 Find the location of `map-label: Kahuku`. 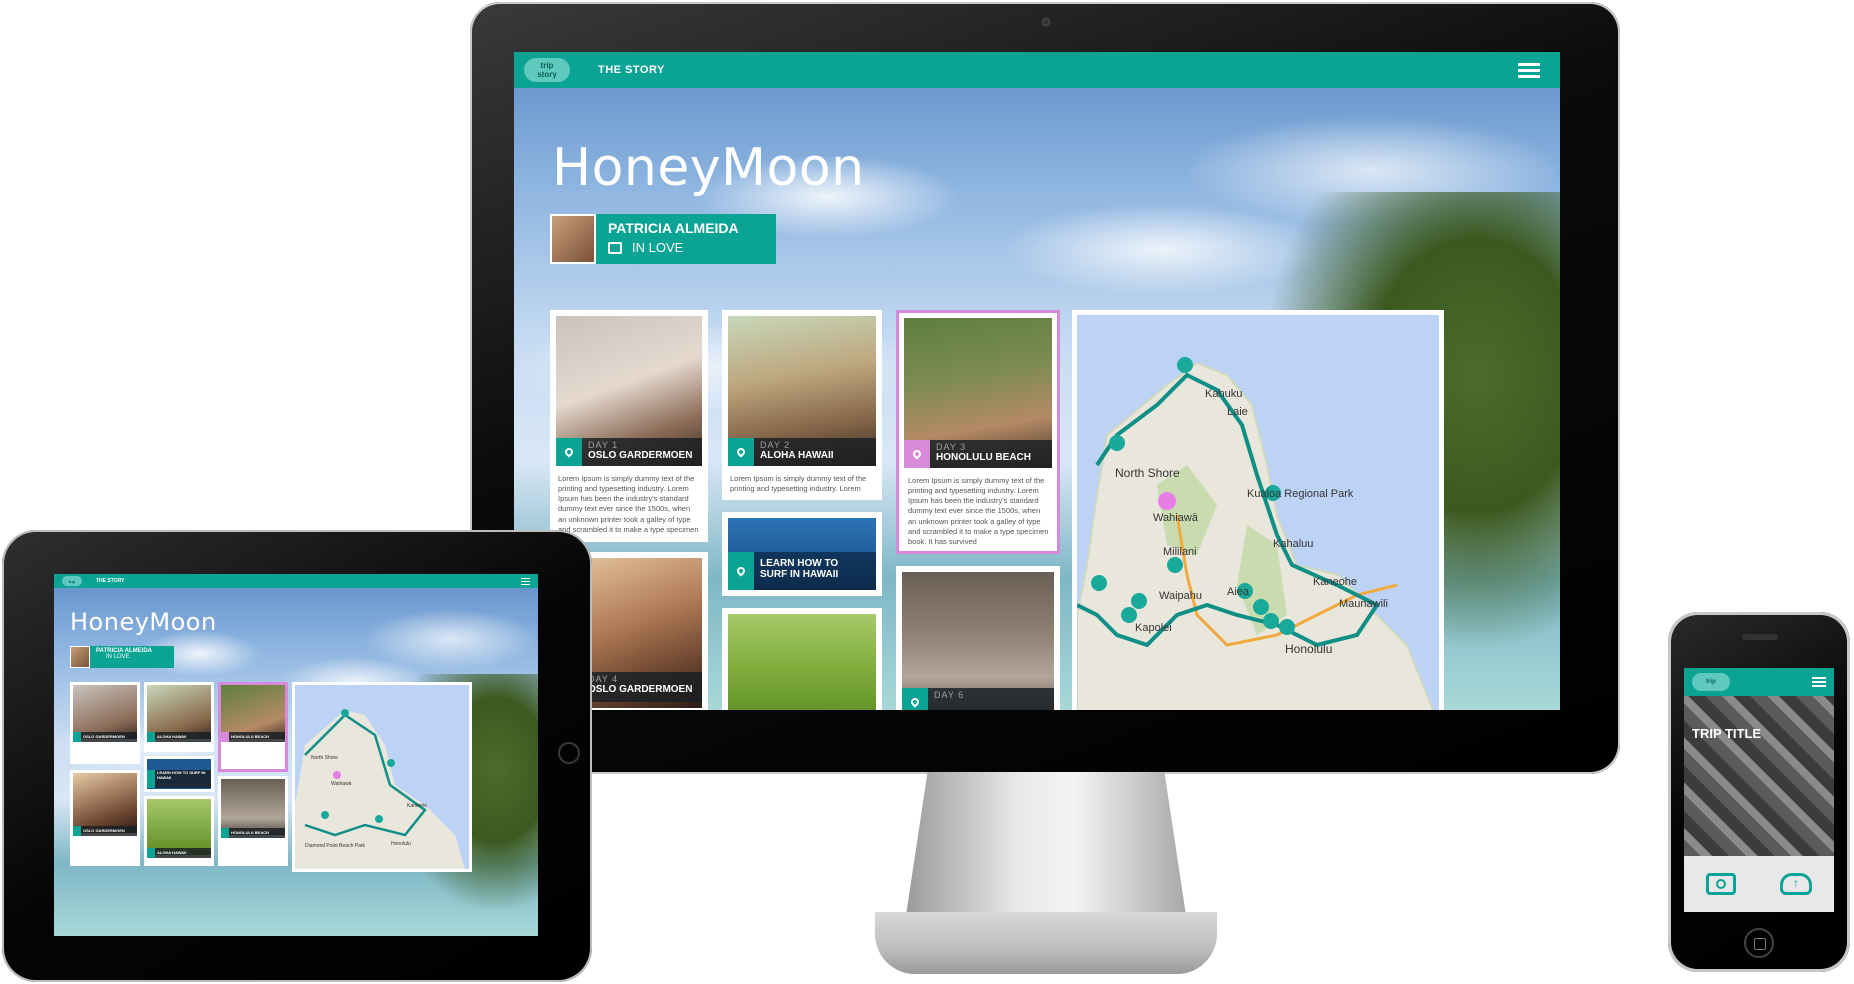

map-label: Kahuku is located at coordinates (1223, 394).